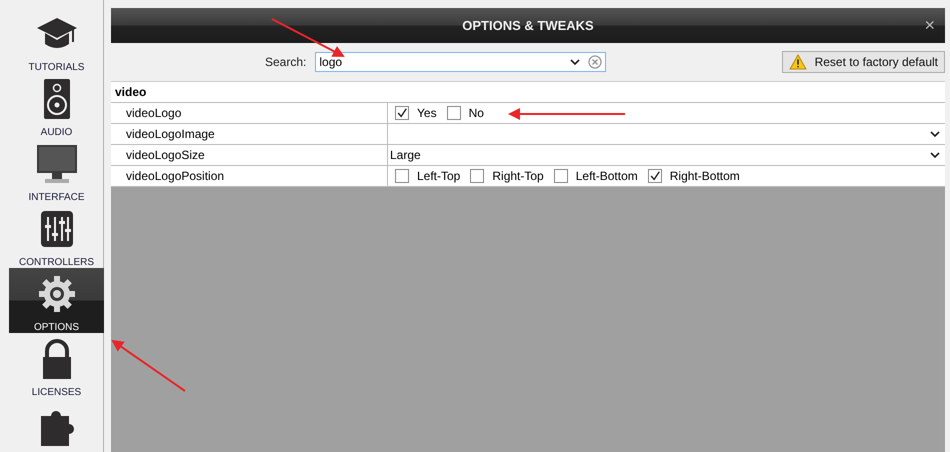  What do you see at coordinates (518, 176) in the screenshot?
I see `checkbox-label: Right-Top` at bounding box center [518, 176].